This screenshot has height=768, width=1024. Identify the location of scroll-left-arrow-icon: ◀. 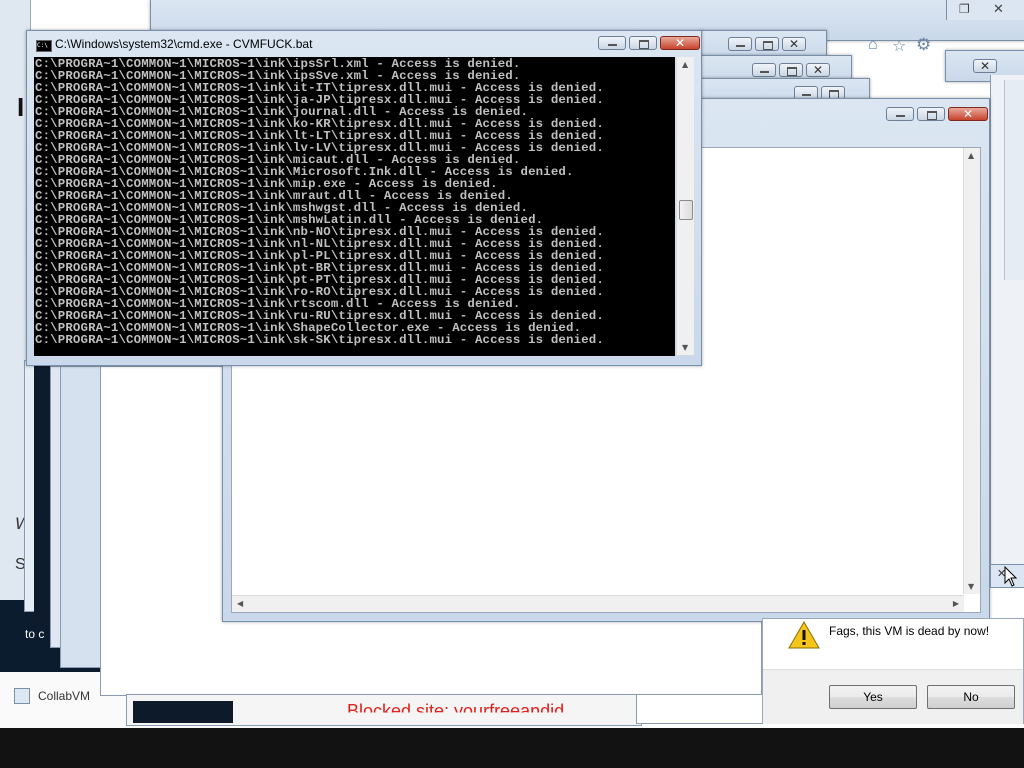
(240, 603).